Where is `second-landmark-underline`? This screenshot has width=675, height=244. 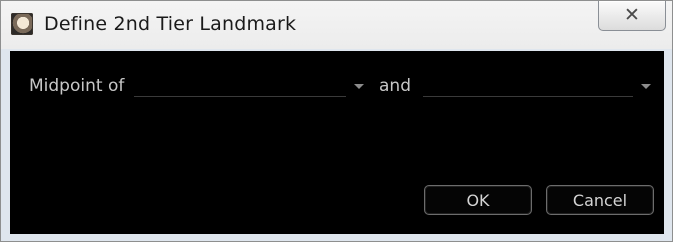 second-landmark-underline is located at coordinates (528, 96).